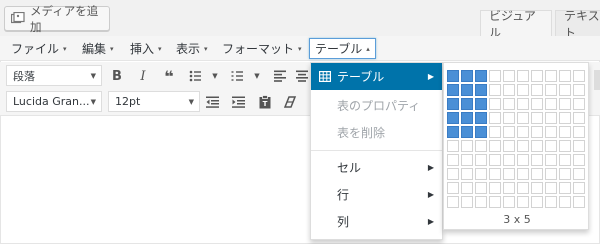 This screenshot has height=244, width=600. What do you see at coordinates (169, 76) in the screenshot?
I see `blockquote-icon: ❝` at bounding box center [169, 76].